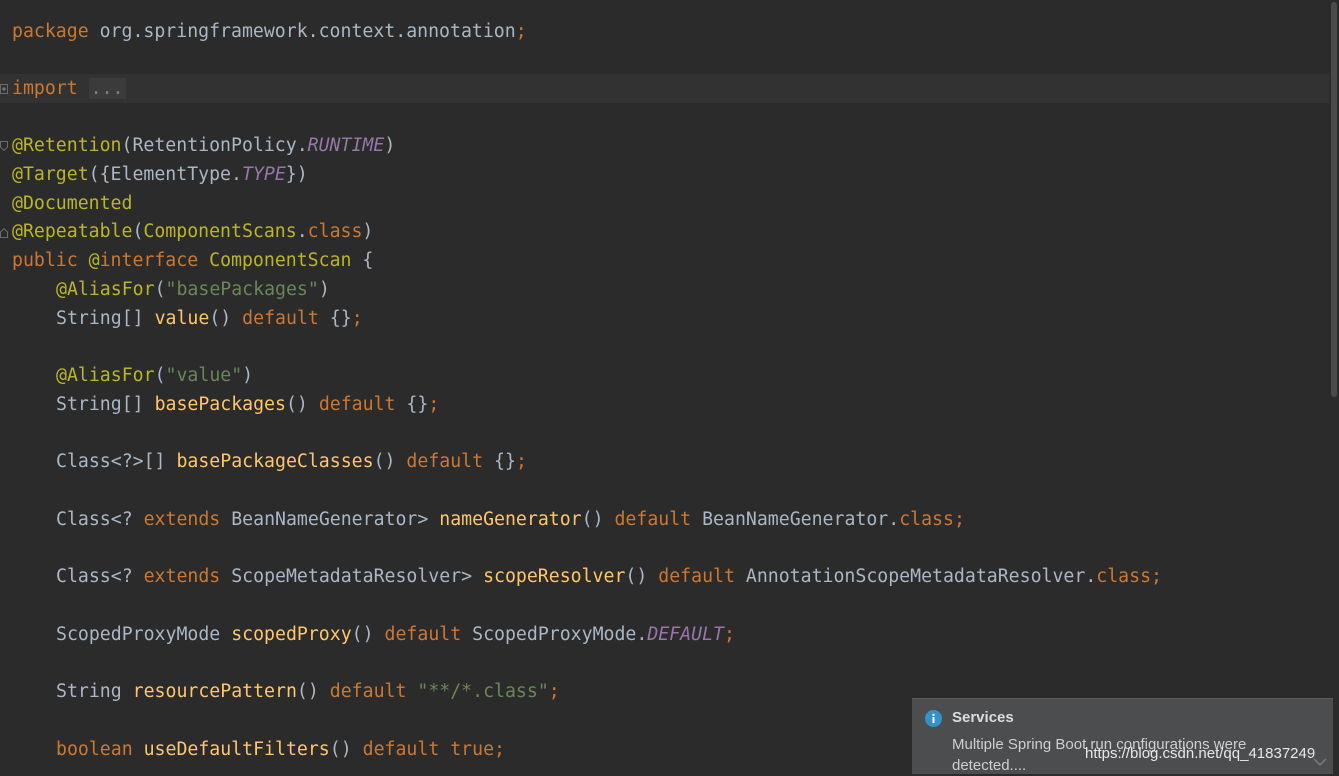  I want to click on type: Class<?>[], so click(116, 461).